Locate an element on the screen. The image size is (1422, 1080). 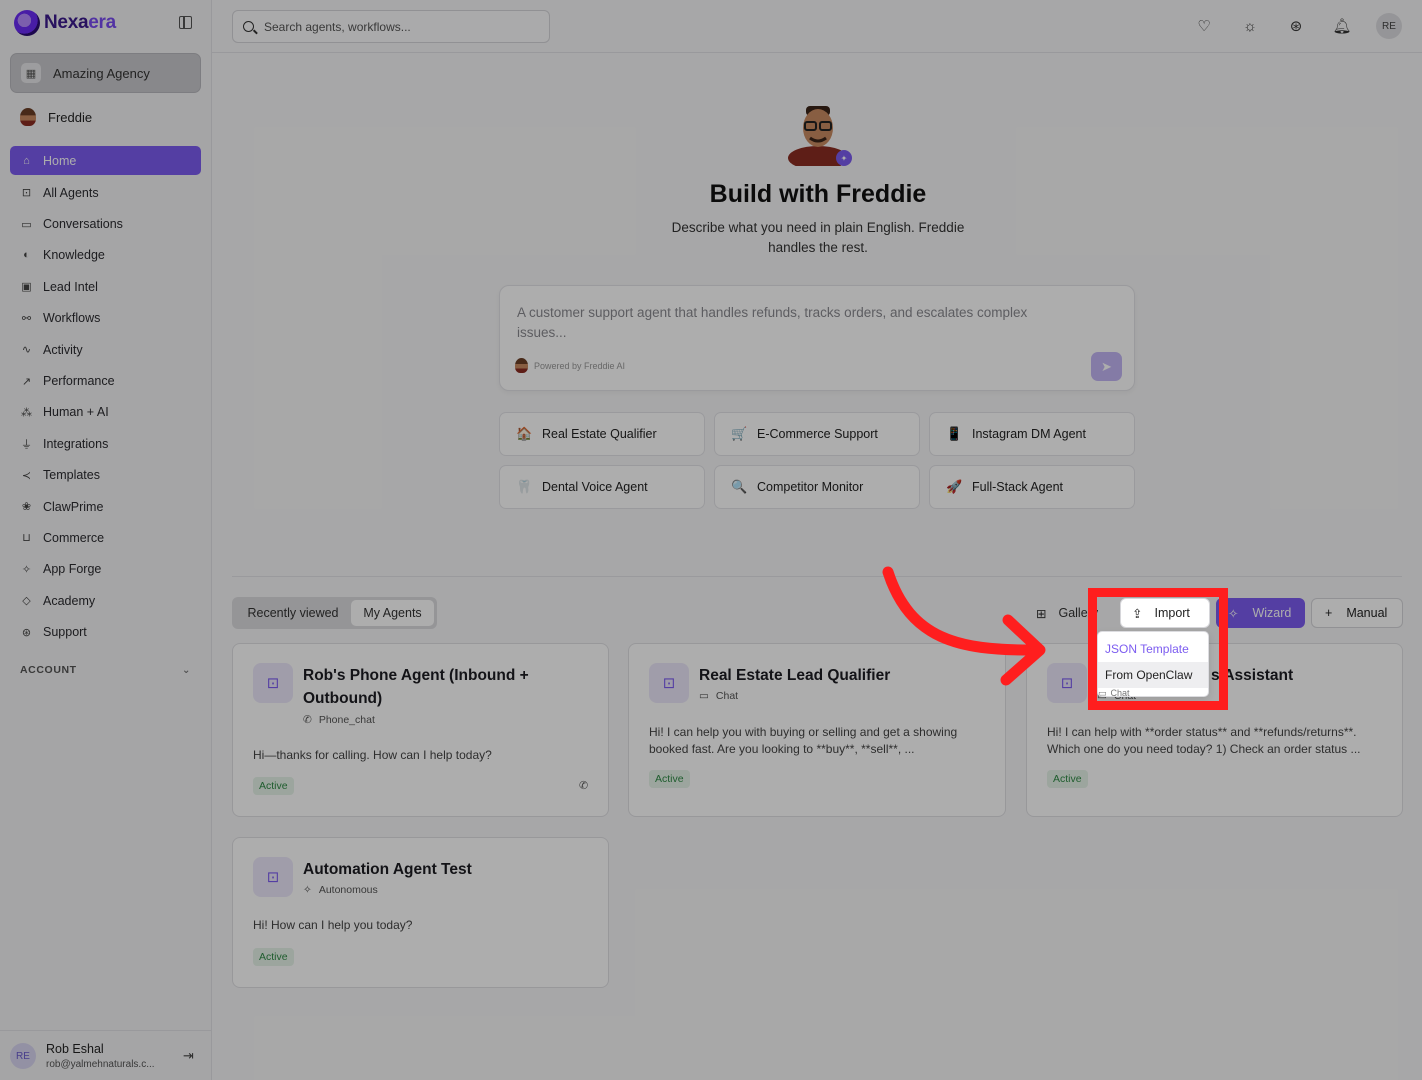
brain-icon: ◐ is located at coordinates (26, 255).